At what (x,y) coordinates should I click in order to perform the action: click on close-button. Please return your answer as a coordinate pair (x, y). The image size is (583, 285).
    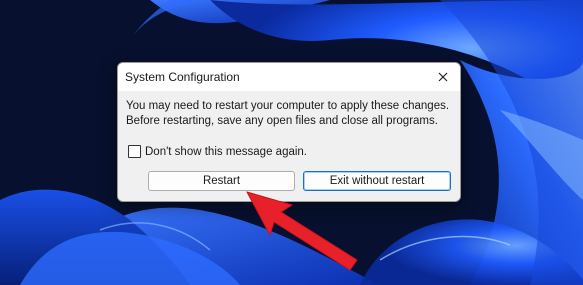
    Looking at the image, I should click on (443, 77).